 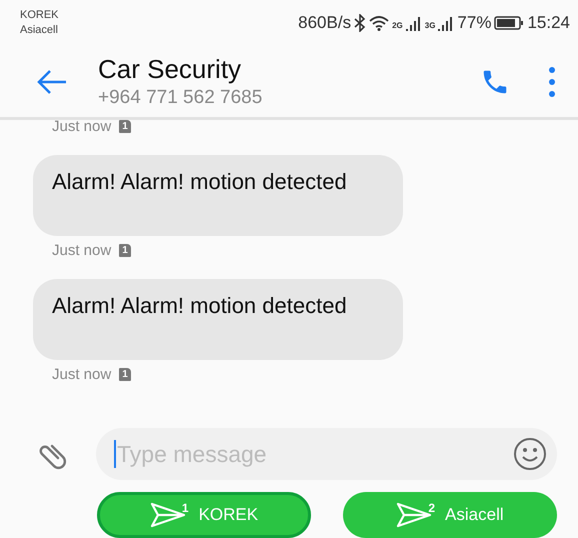 I want to click on battery-percent: 77%, so click(x=474, y=23).